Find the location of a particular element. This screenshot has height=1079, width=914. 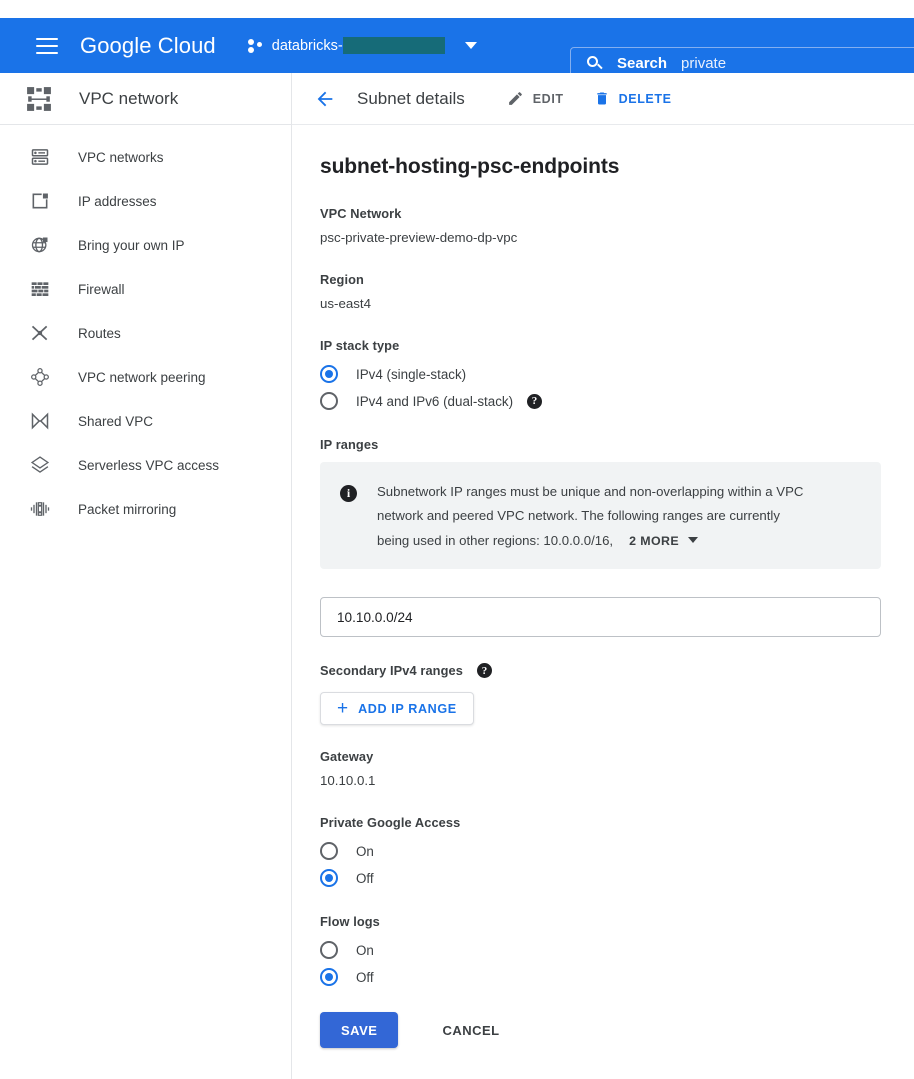

project-selector: databricks- is located at coordinates (362, 45).